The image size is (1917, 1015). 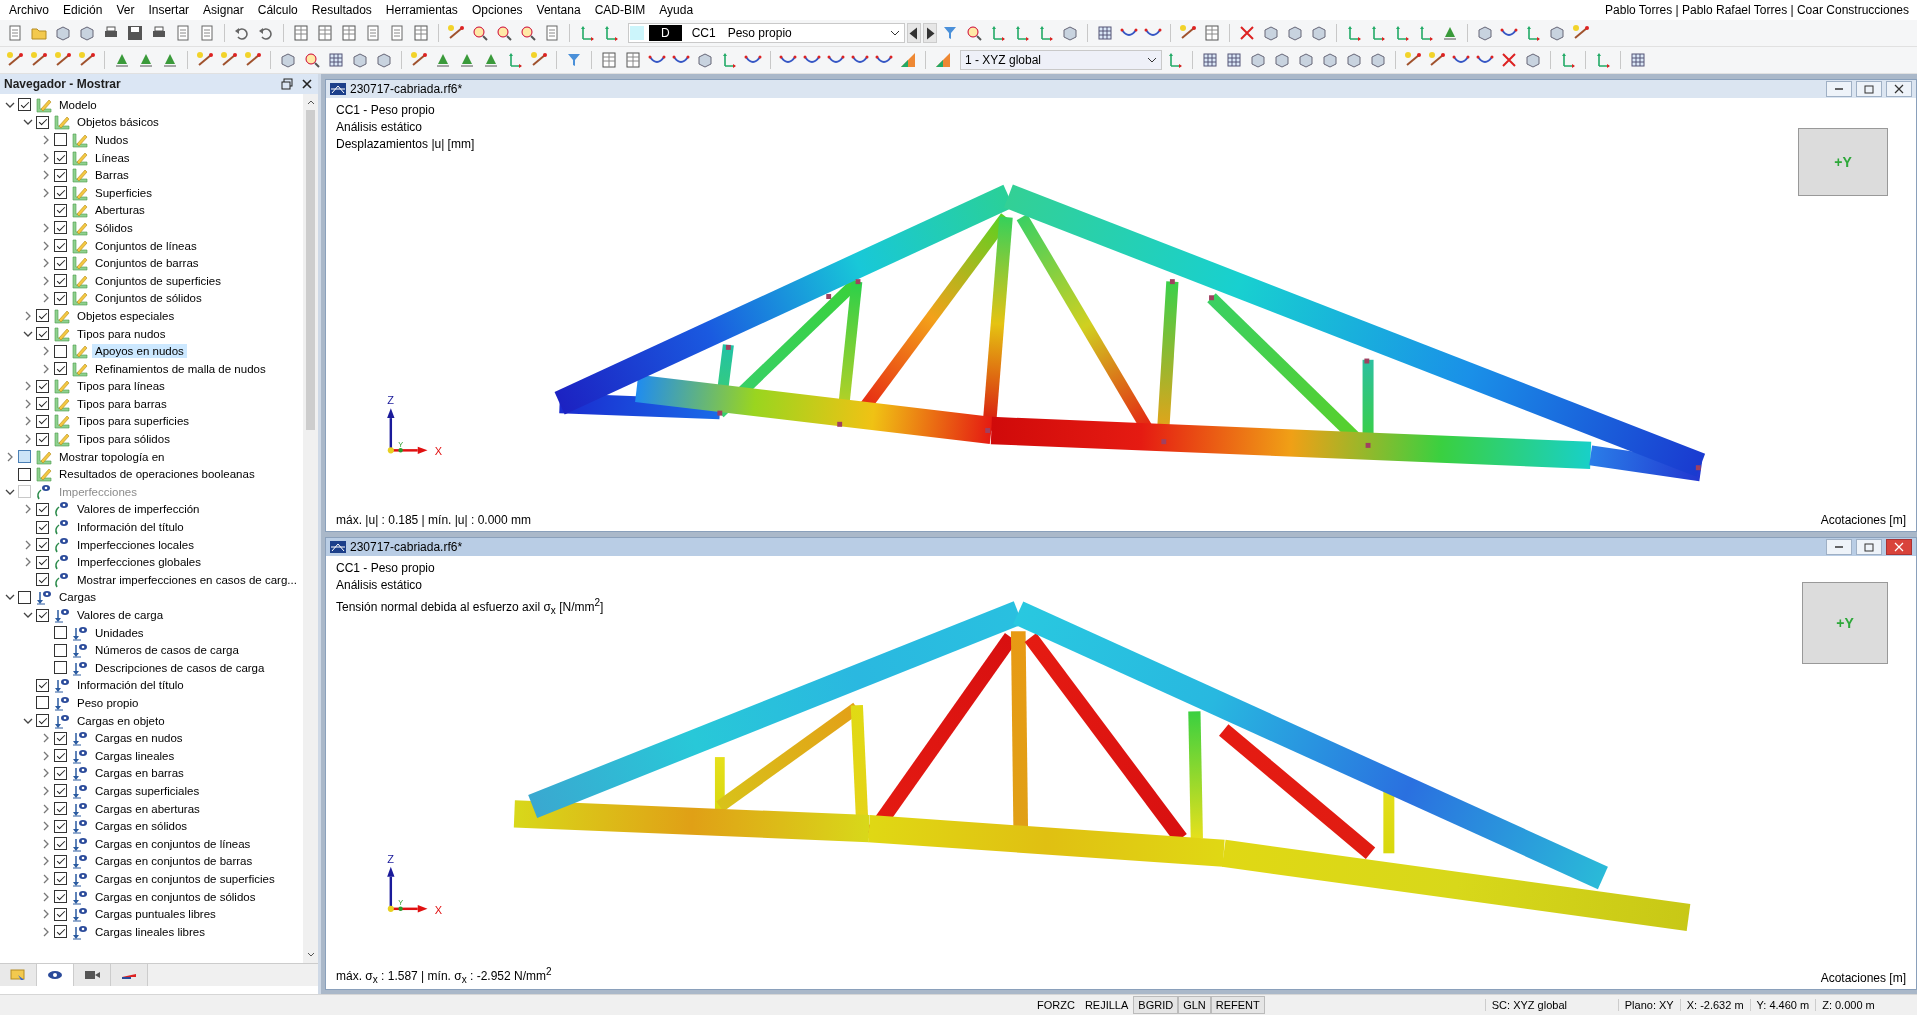 What do you see at coordinates (1869, 547) in the screenshot?
I see `maximize-button` at bounding box center [1869, 547].